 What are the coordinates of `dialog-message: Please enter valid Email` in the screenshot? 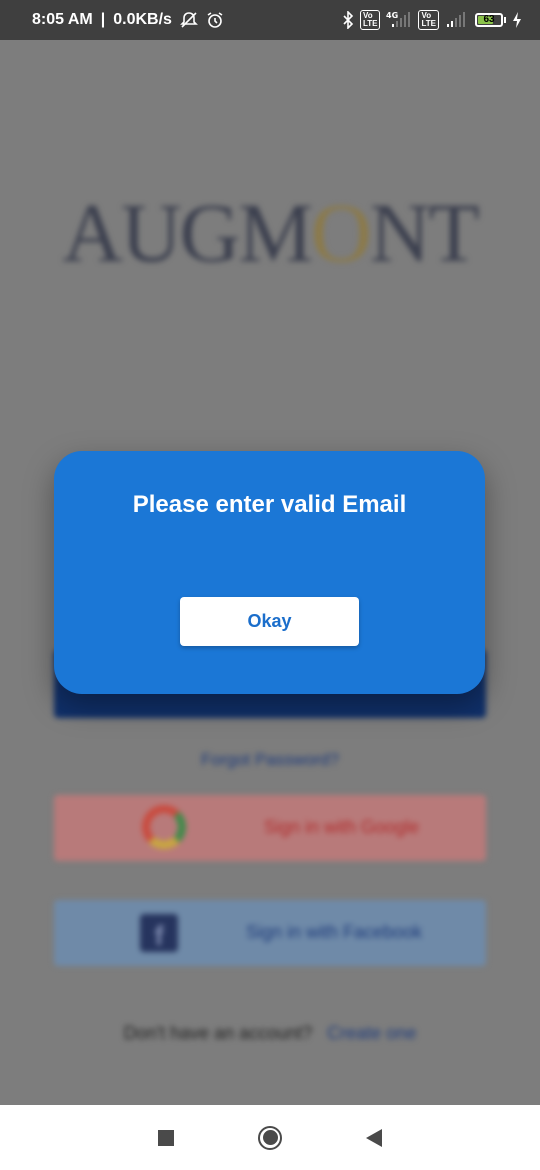 It's located at (269, 504).